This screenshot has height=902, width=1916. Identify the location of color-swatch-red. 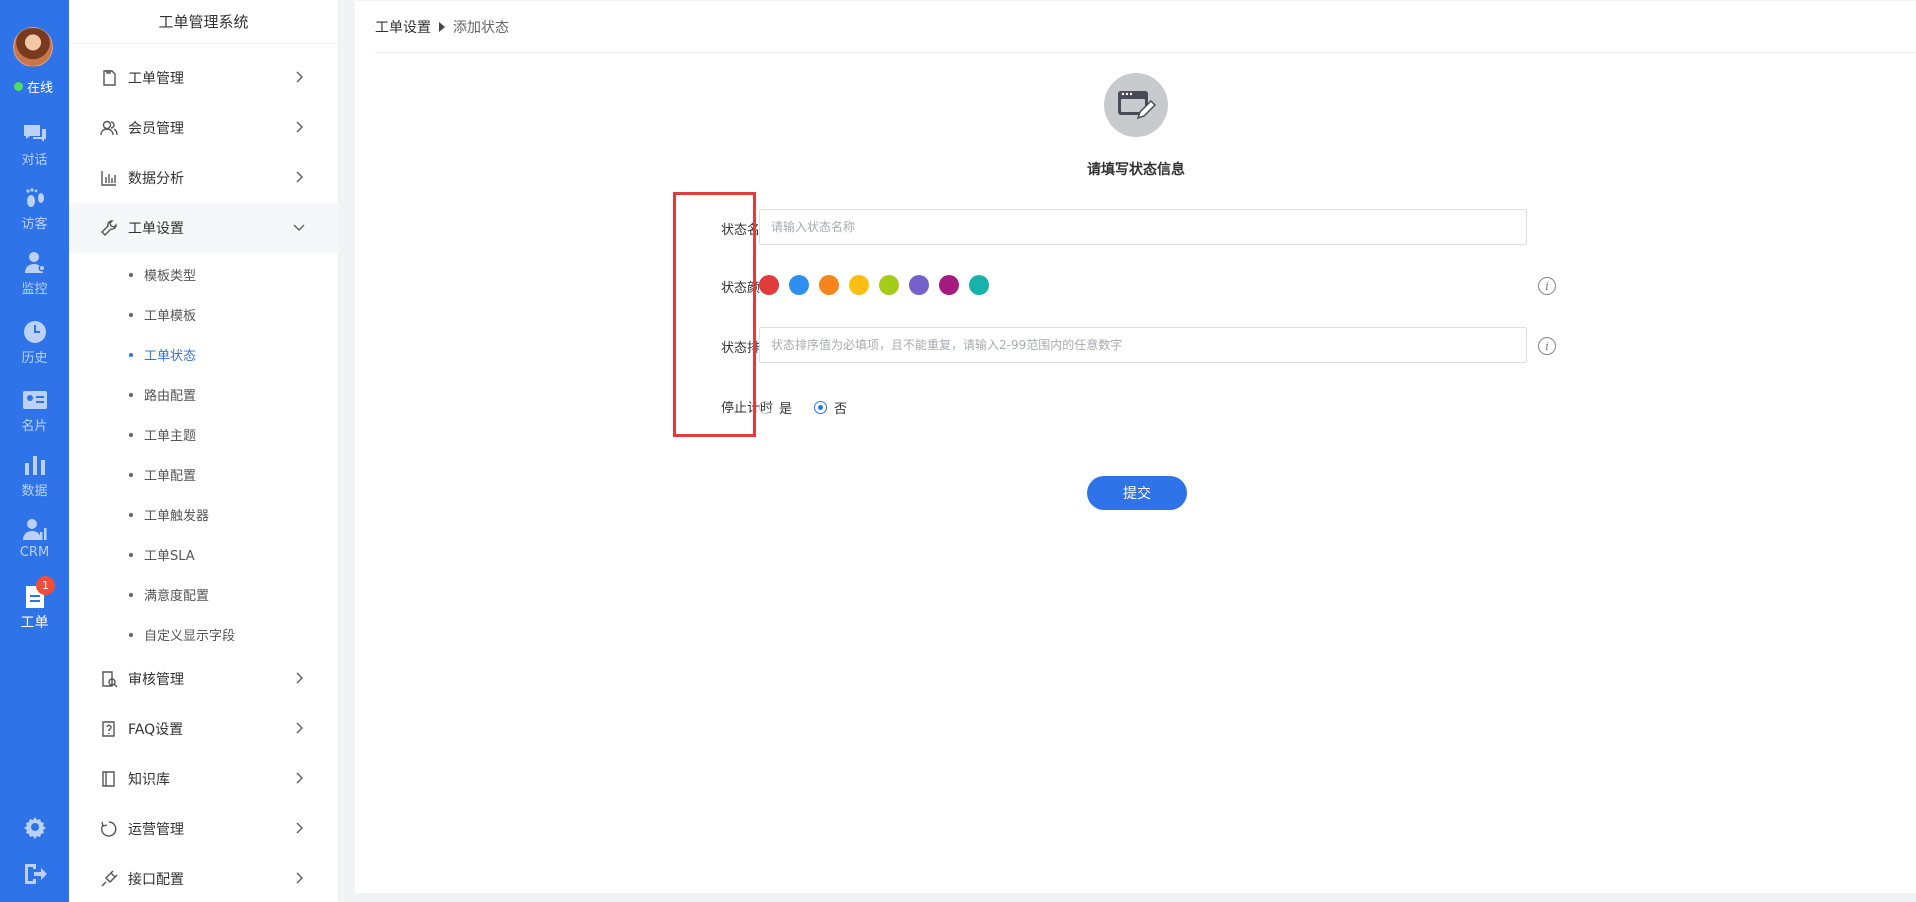
(769, 285).